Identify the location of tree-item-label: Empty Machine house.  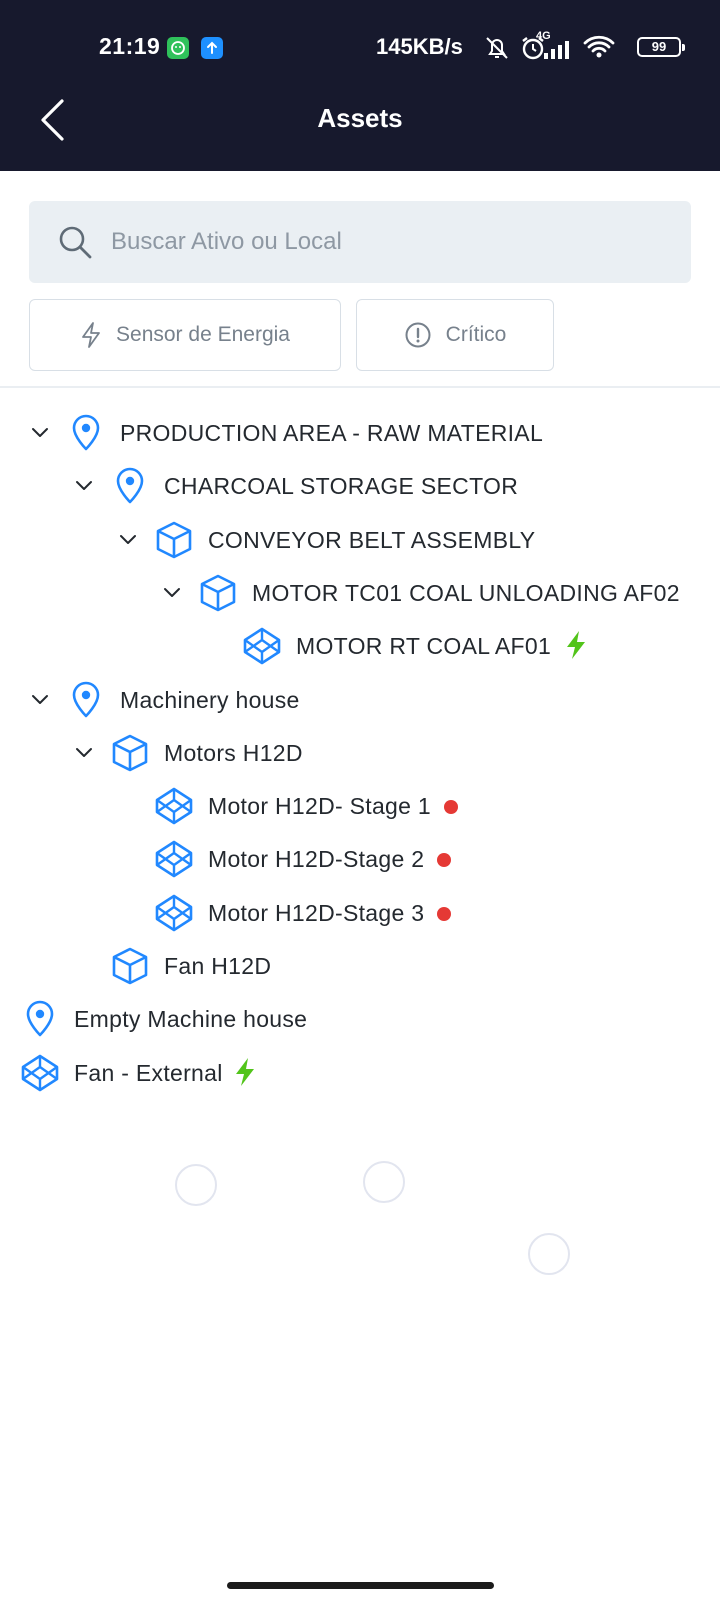
(191, 1019).